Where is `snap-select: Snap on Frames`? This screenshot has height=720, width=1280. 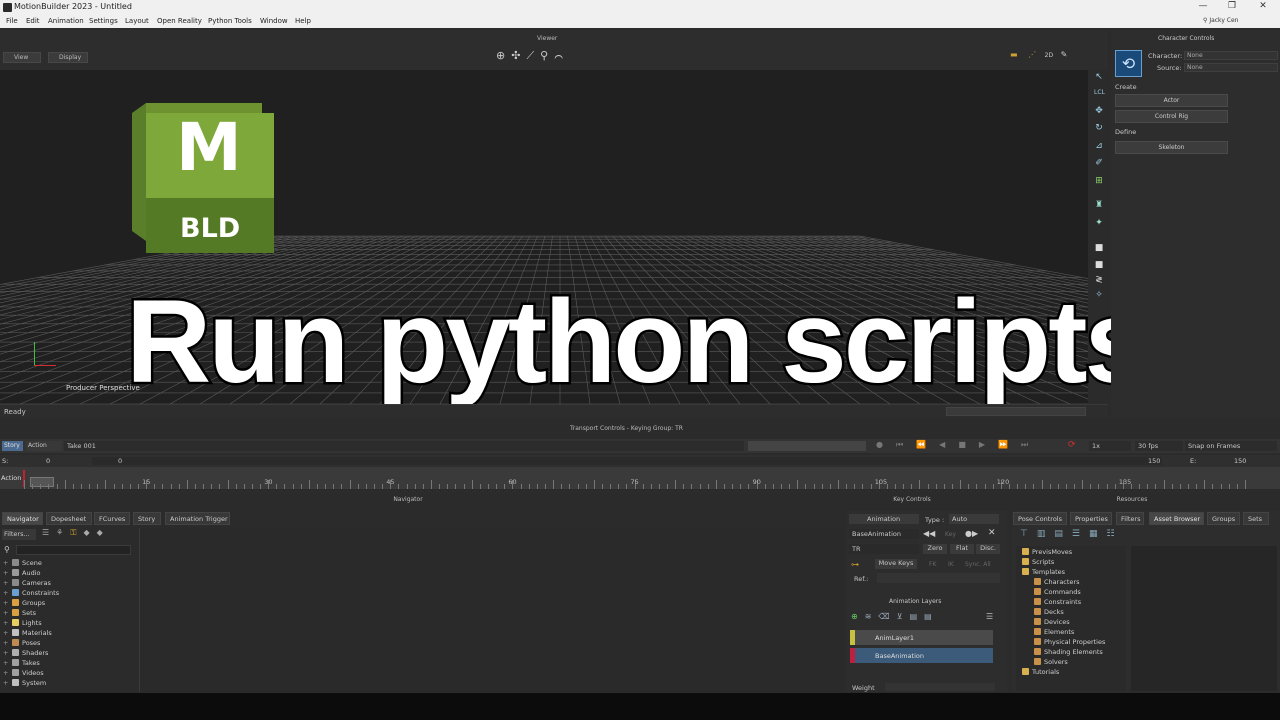
snap-select: Snap on Frames is located at coordinates (1231, 446).